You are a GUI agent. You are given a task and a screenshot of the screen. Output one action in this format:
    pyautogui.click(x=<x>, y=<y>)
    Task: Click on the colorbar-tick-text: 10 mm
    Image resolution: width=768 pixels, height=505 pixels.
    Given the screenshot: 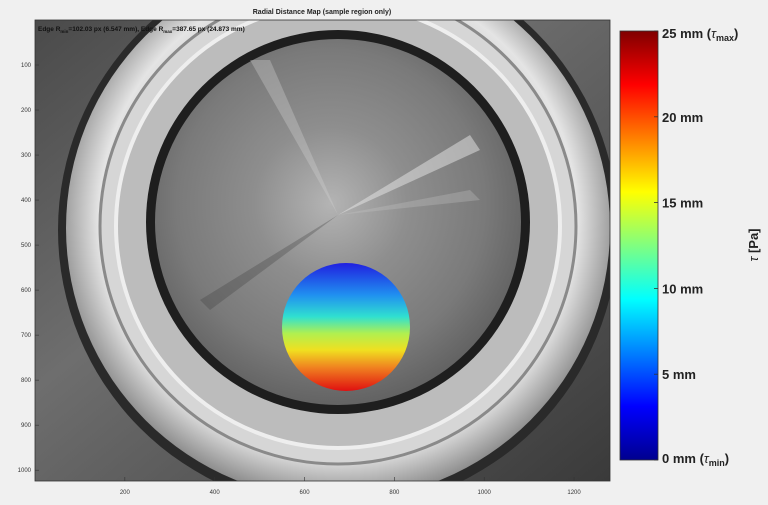 What is the action you would take?
    pyautogui.click(x=682, y=288)
    